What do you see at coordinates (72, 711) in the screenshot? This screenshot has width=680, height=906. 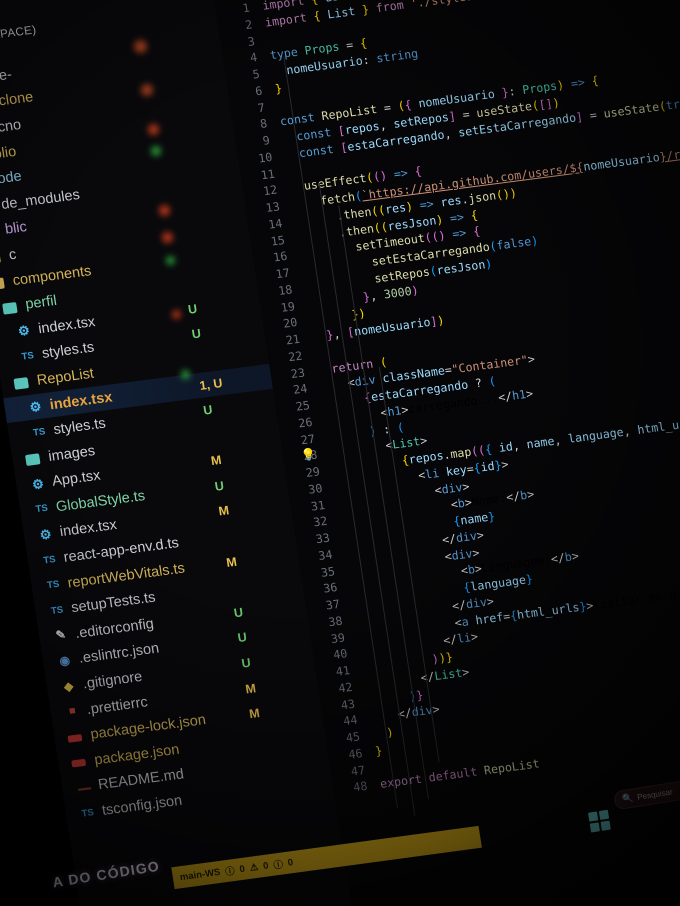 I see `prettier-icon` at bounding box center [72, 711].